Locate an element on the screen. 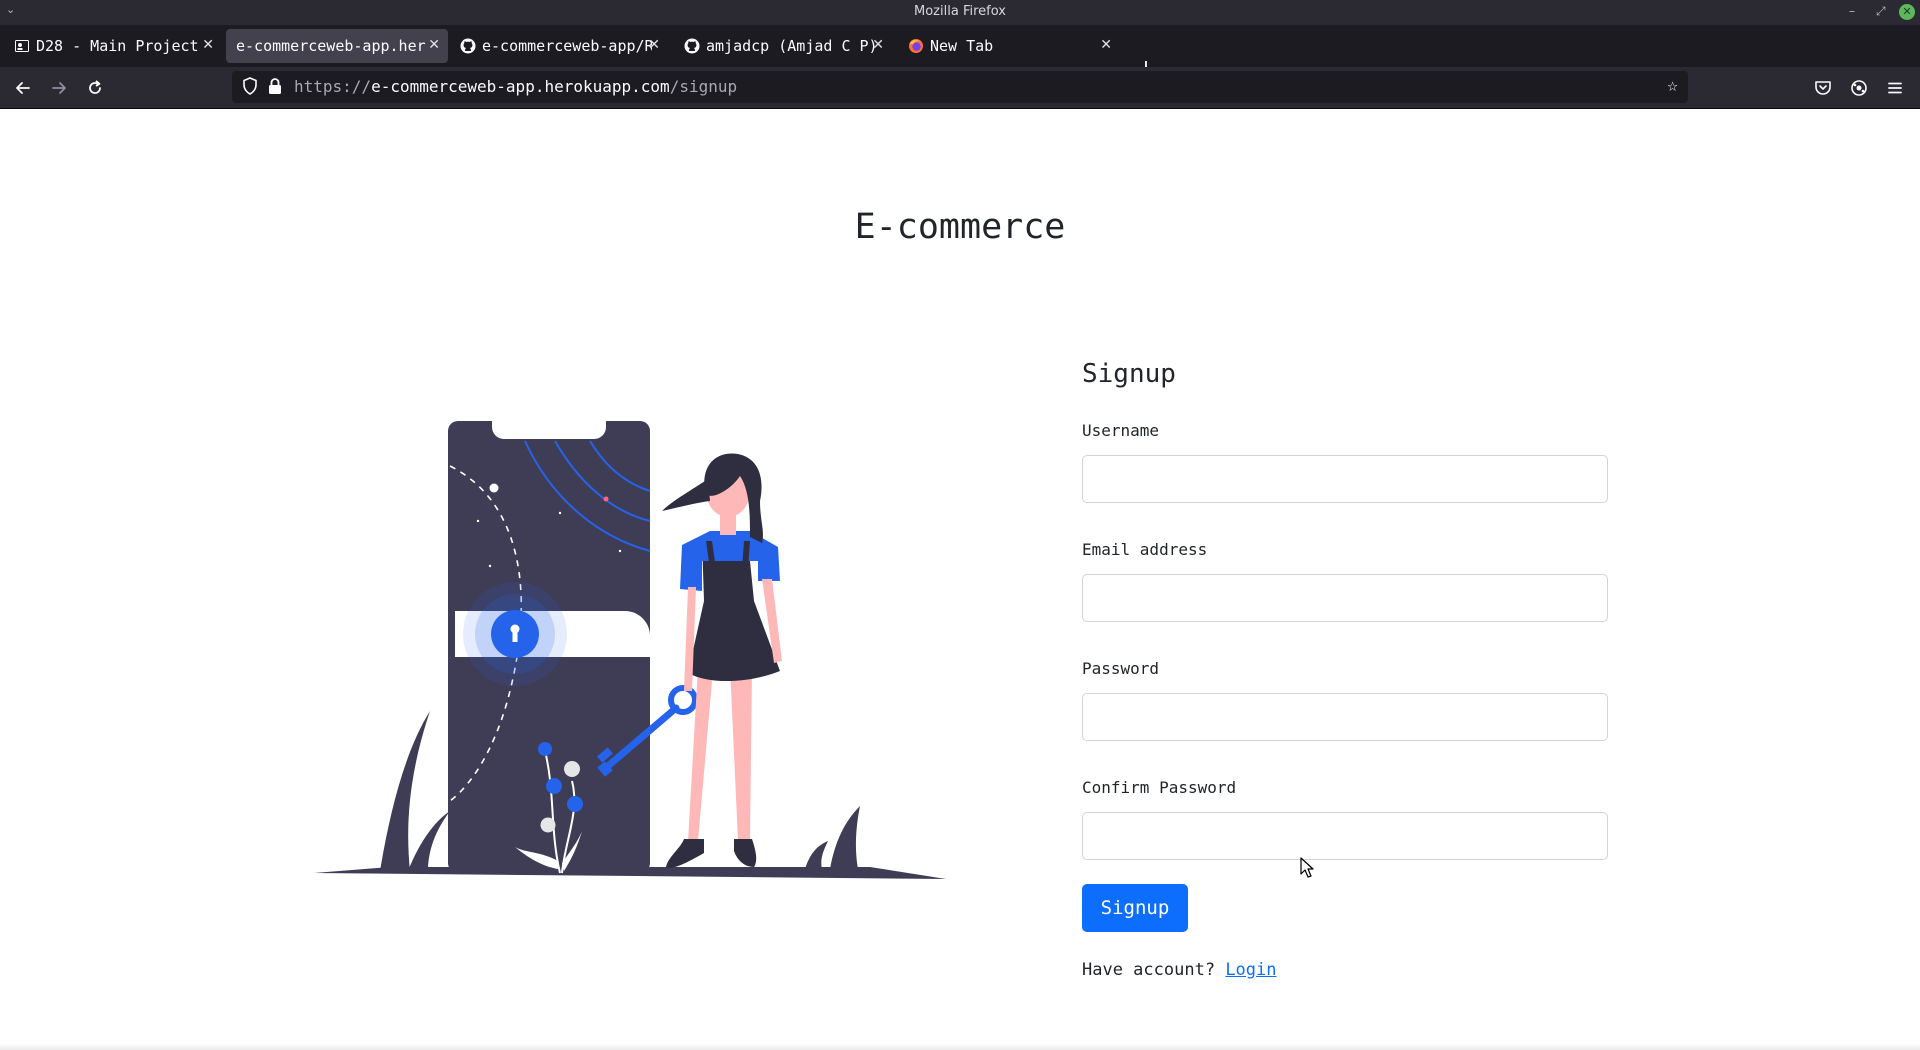 The image size is (1920, 1050). firefox-icon is located at coordinates (916, 46).